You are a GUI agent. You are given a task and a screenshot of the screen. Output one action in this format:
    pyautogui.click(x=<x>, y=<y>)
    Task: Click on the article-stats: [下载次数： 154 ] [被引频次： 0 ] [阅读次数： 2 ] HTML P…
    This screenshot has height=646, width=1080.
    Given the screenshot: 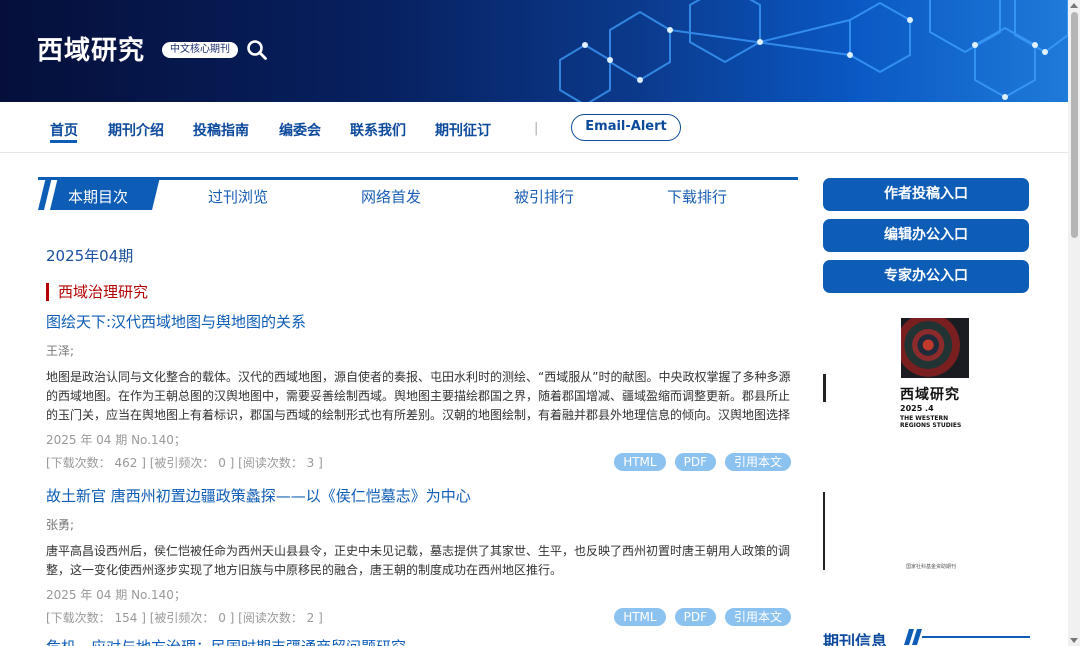 What is the action you would take?
    pyautogui.click(x=418, y=617)
    